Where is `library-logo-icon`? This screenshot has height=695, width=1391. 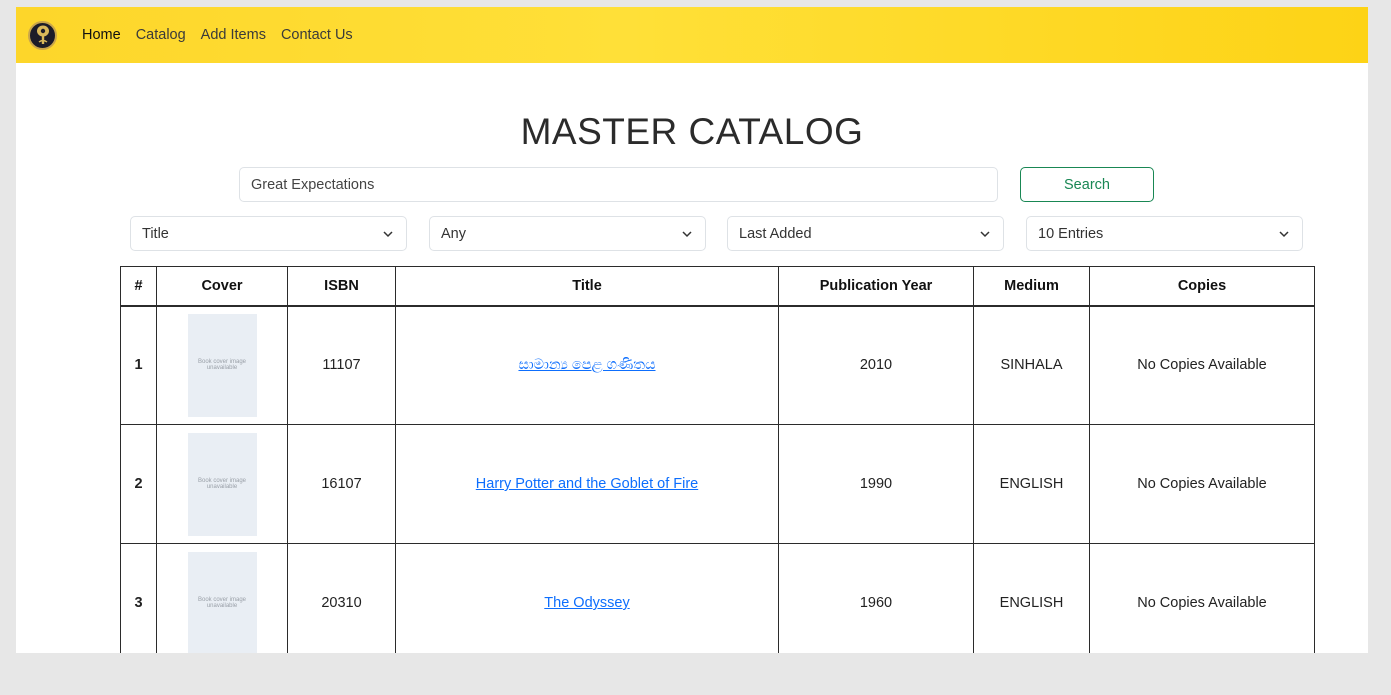
library-logo-icon is located at coordinates (42, 35).